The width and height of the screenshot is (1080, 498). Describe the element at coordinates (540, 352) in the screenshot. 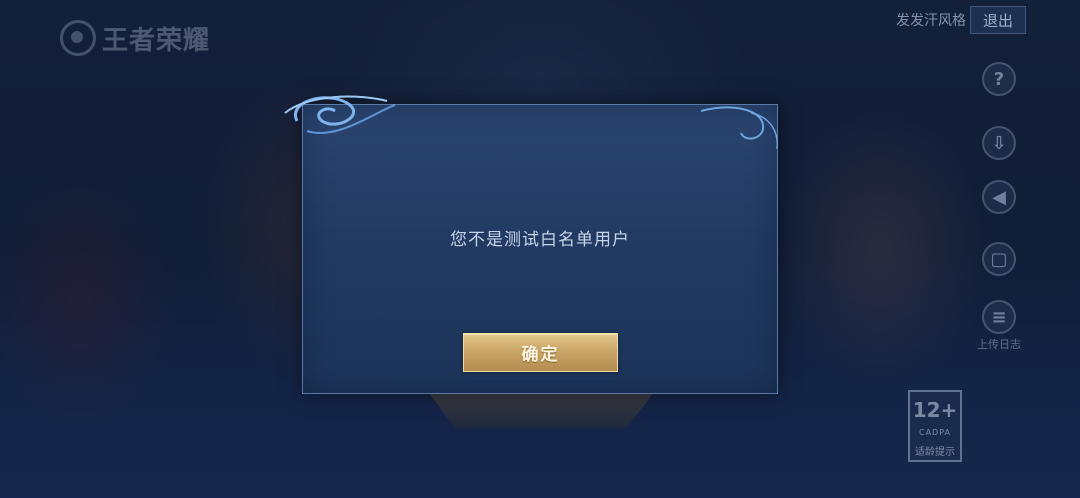

I see `confirm-button: 确定` at that location.